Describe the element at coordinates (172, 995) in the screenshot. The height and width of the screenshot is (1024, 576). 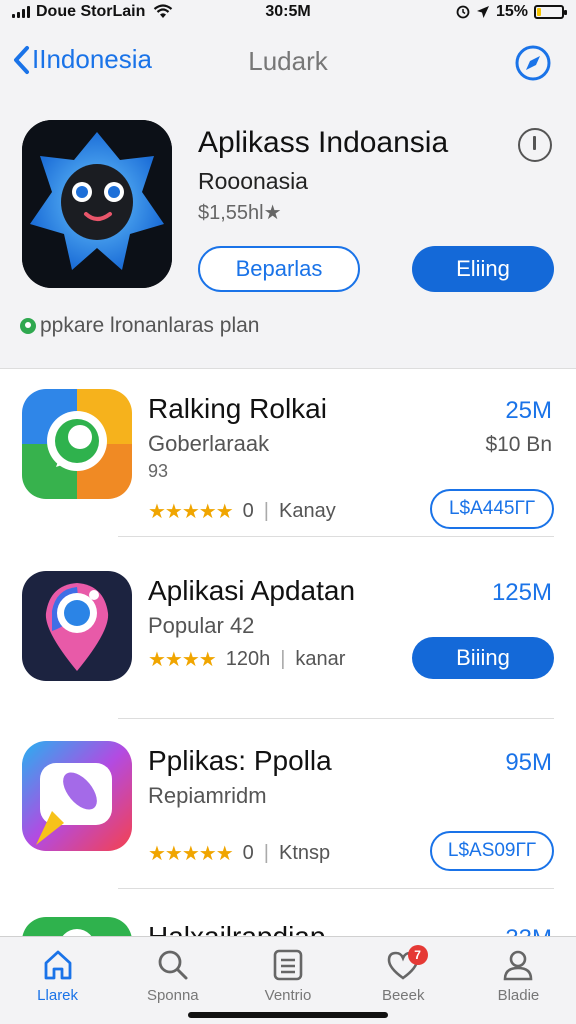
I see `tab-label: Sponna` at that location.